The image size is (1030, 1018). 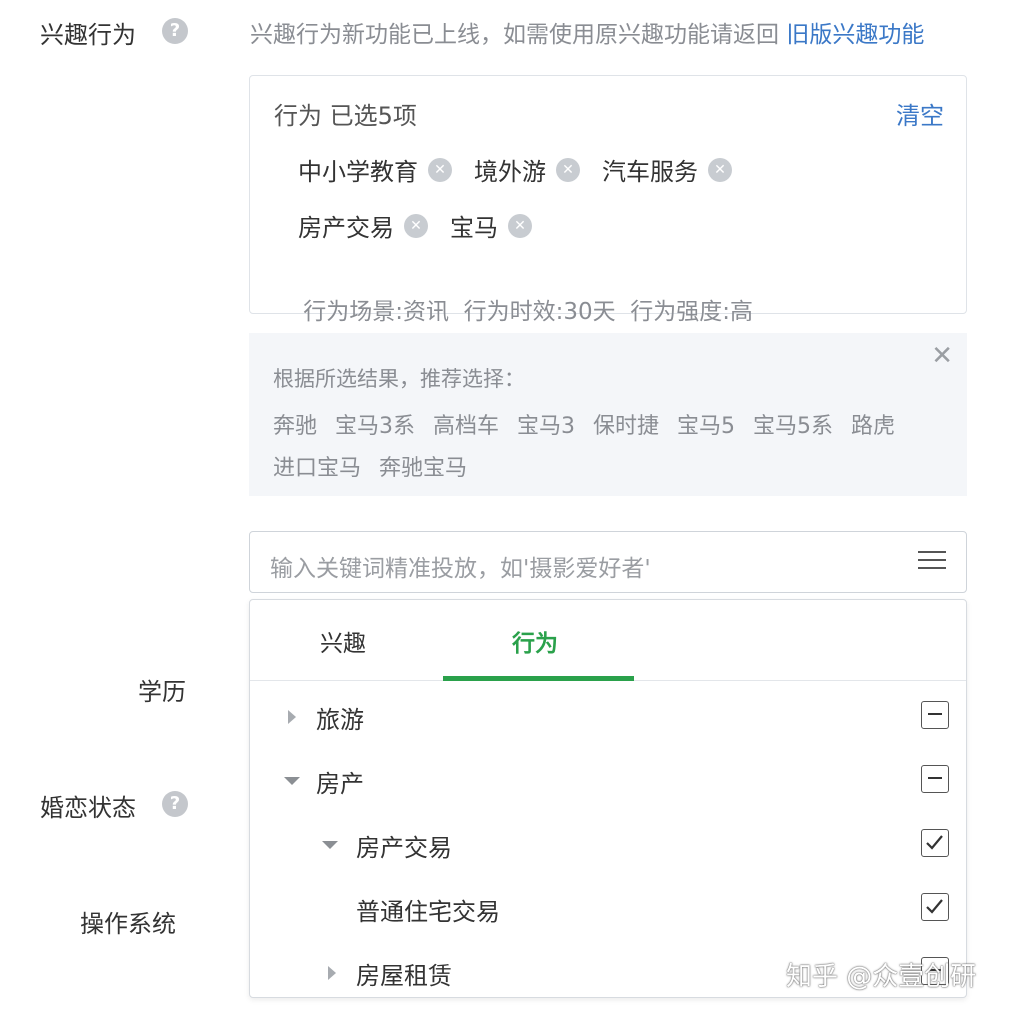 What do you see at coordinates (343, 641) in the screenshot?
I see `tab-interest: 兴趣` at bounding box center [343, 641].